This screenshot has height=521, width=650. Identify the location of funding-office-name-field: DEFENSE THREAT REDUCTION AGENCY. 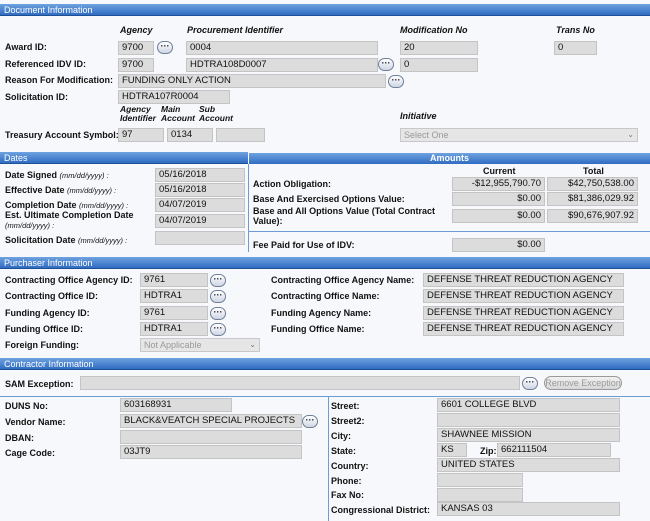
(523, 329).